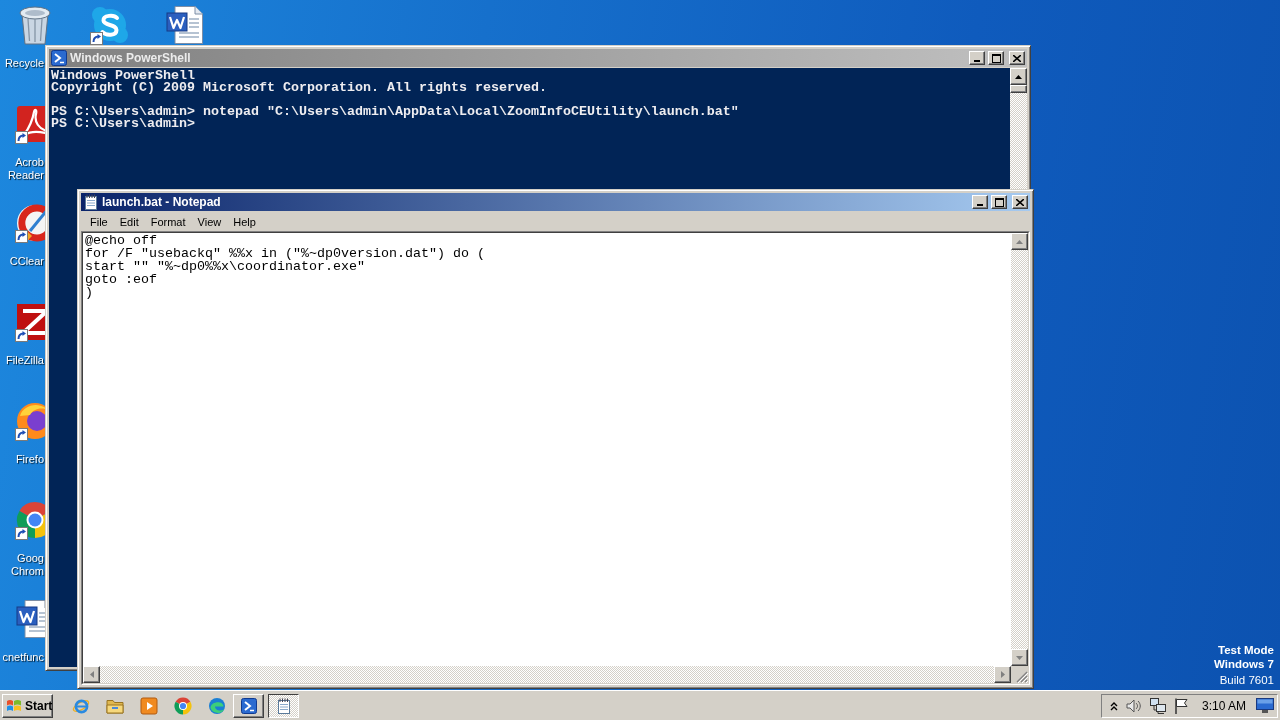 The image size is (1280, 720). What do you see at coordinates (25, 169) in the screenshot?
I see `icon-label: Acrob Reader` at bounding box center [25, 169].